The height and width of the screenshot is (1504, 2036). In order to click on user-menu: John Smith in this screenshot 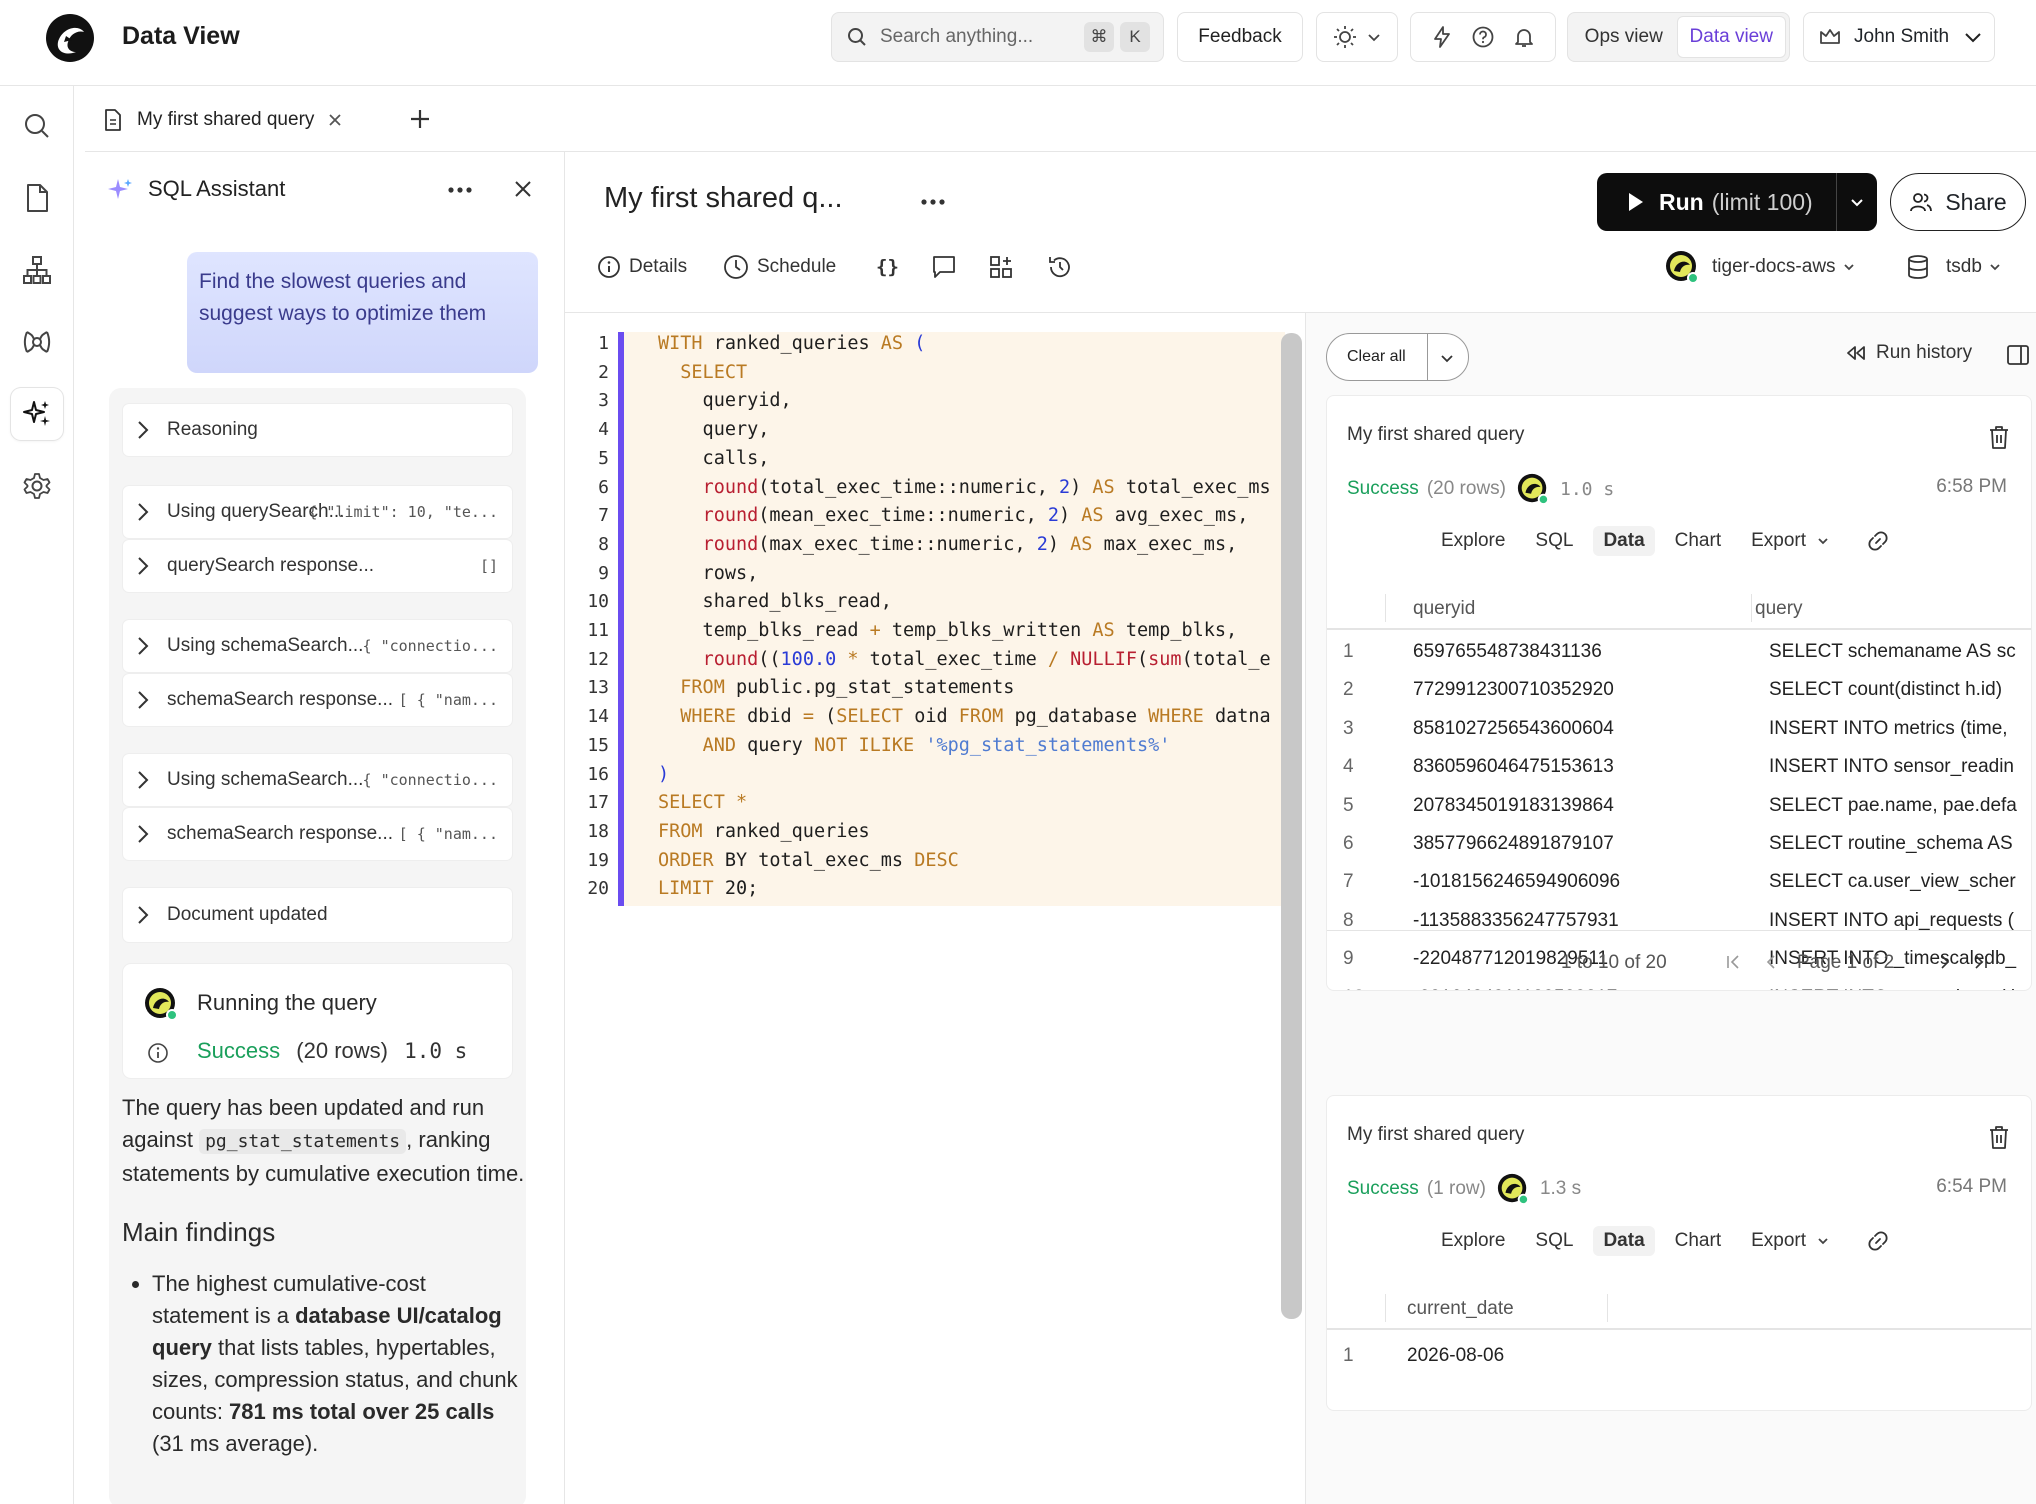, I will do `click(1899, 37)`.